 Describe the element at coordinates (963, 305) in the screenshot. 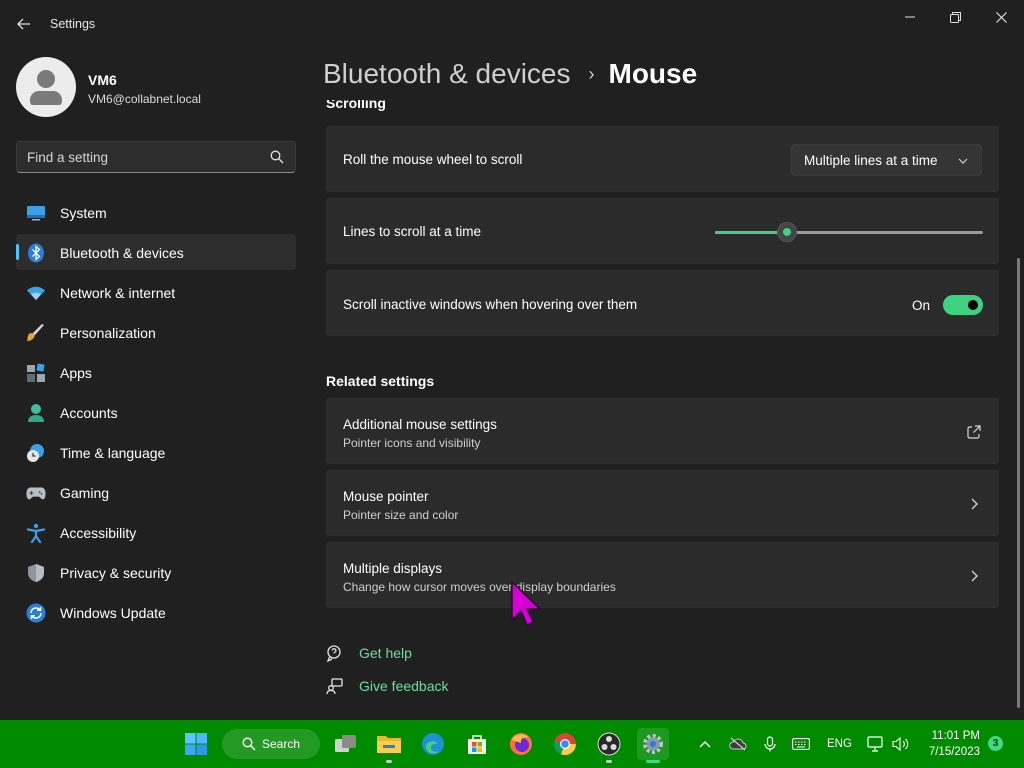

I see `scroll-inactive-toggle` at that location.